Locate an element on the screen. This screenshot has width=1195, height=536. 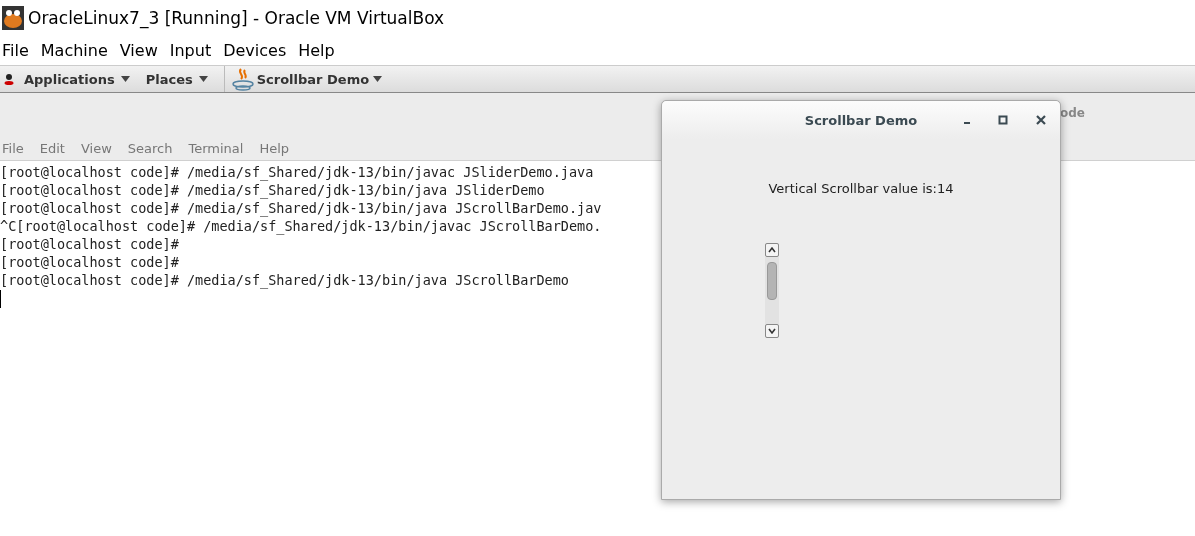
top-bar-menu: Places is located at coordinates (176, 79).